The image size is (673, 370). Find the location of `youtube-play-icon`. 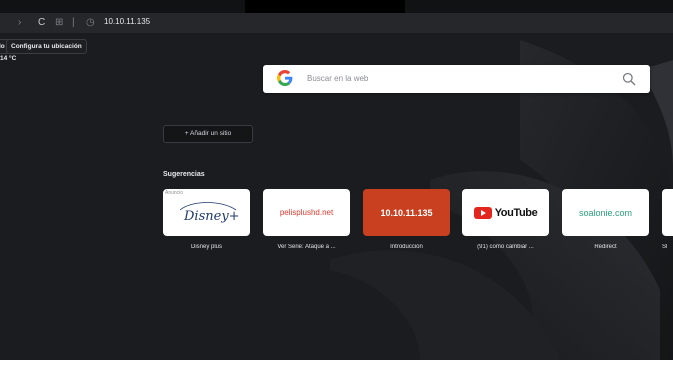

youtube-play-icon is located at coordinates (482, 212).